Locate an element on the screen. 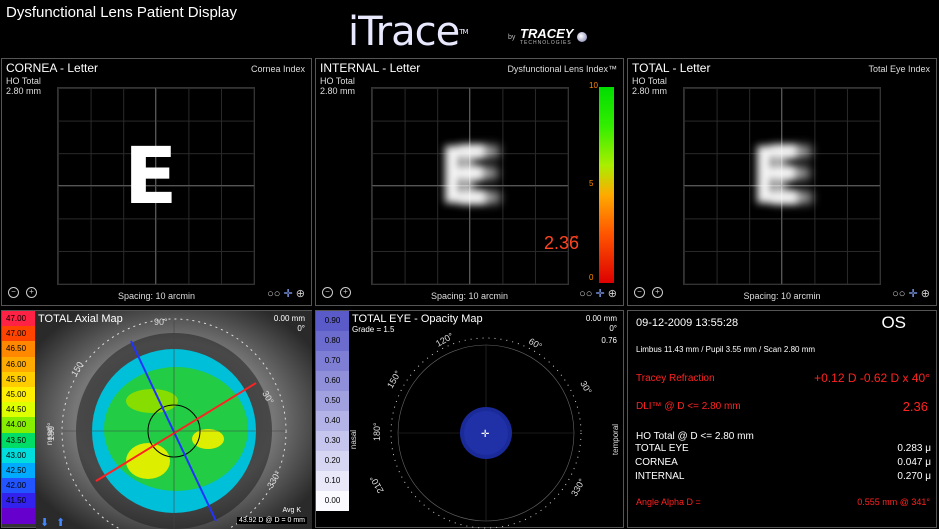 The width and height of the screenshot is (939, 529). axial-legend-item: 45.00 is located at coordinates (18, 394).